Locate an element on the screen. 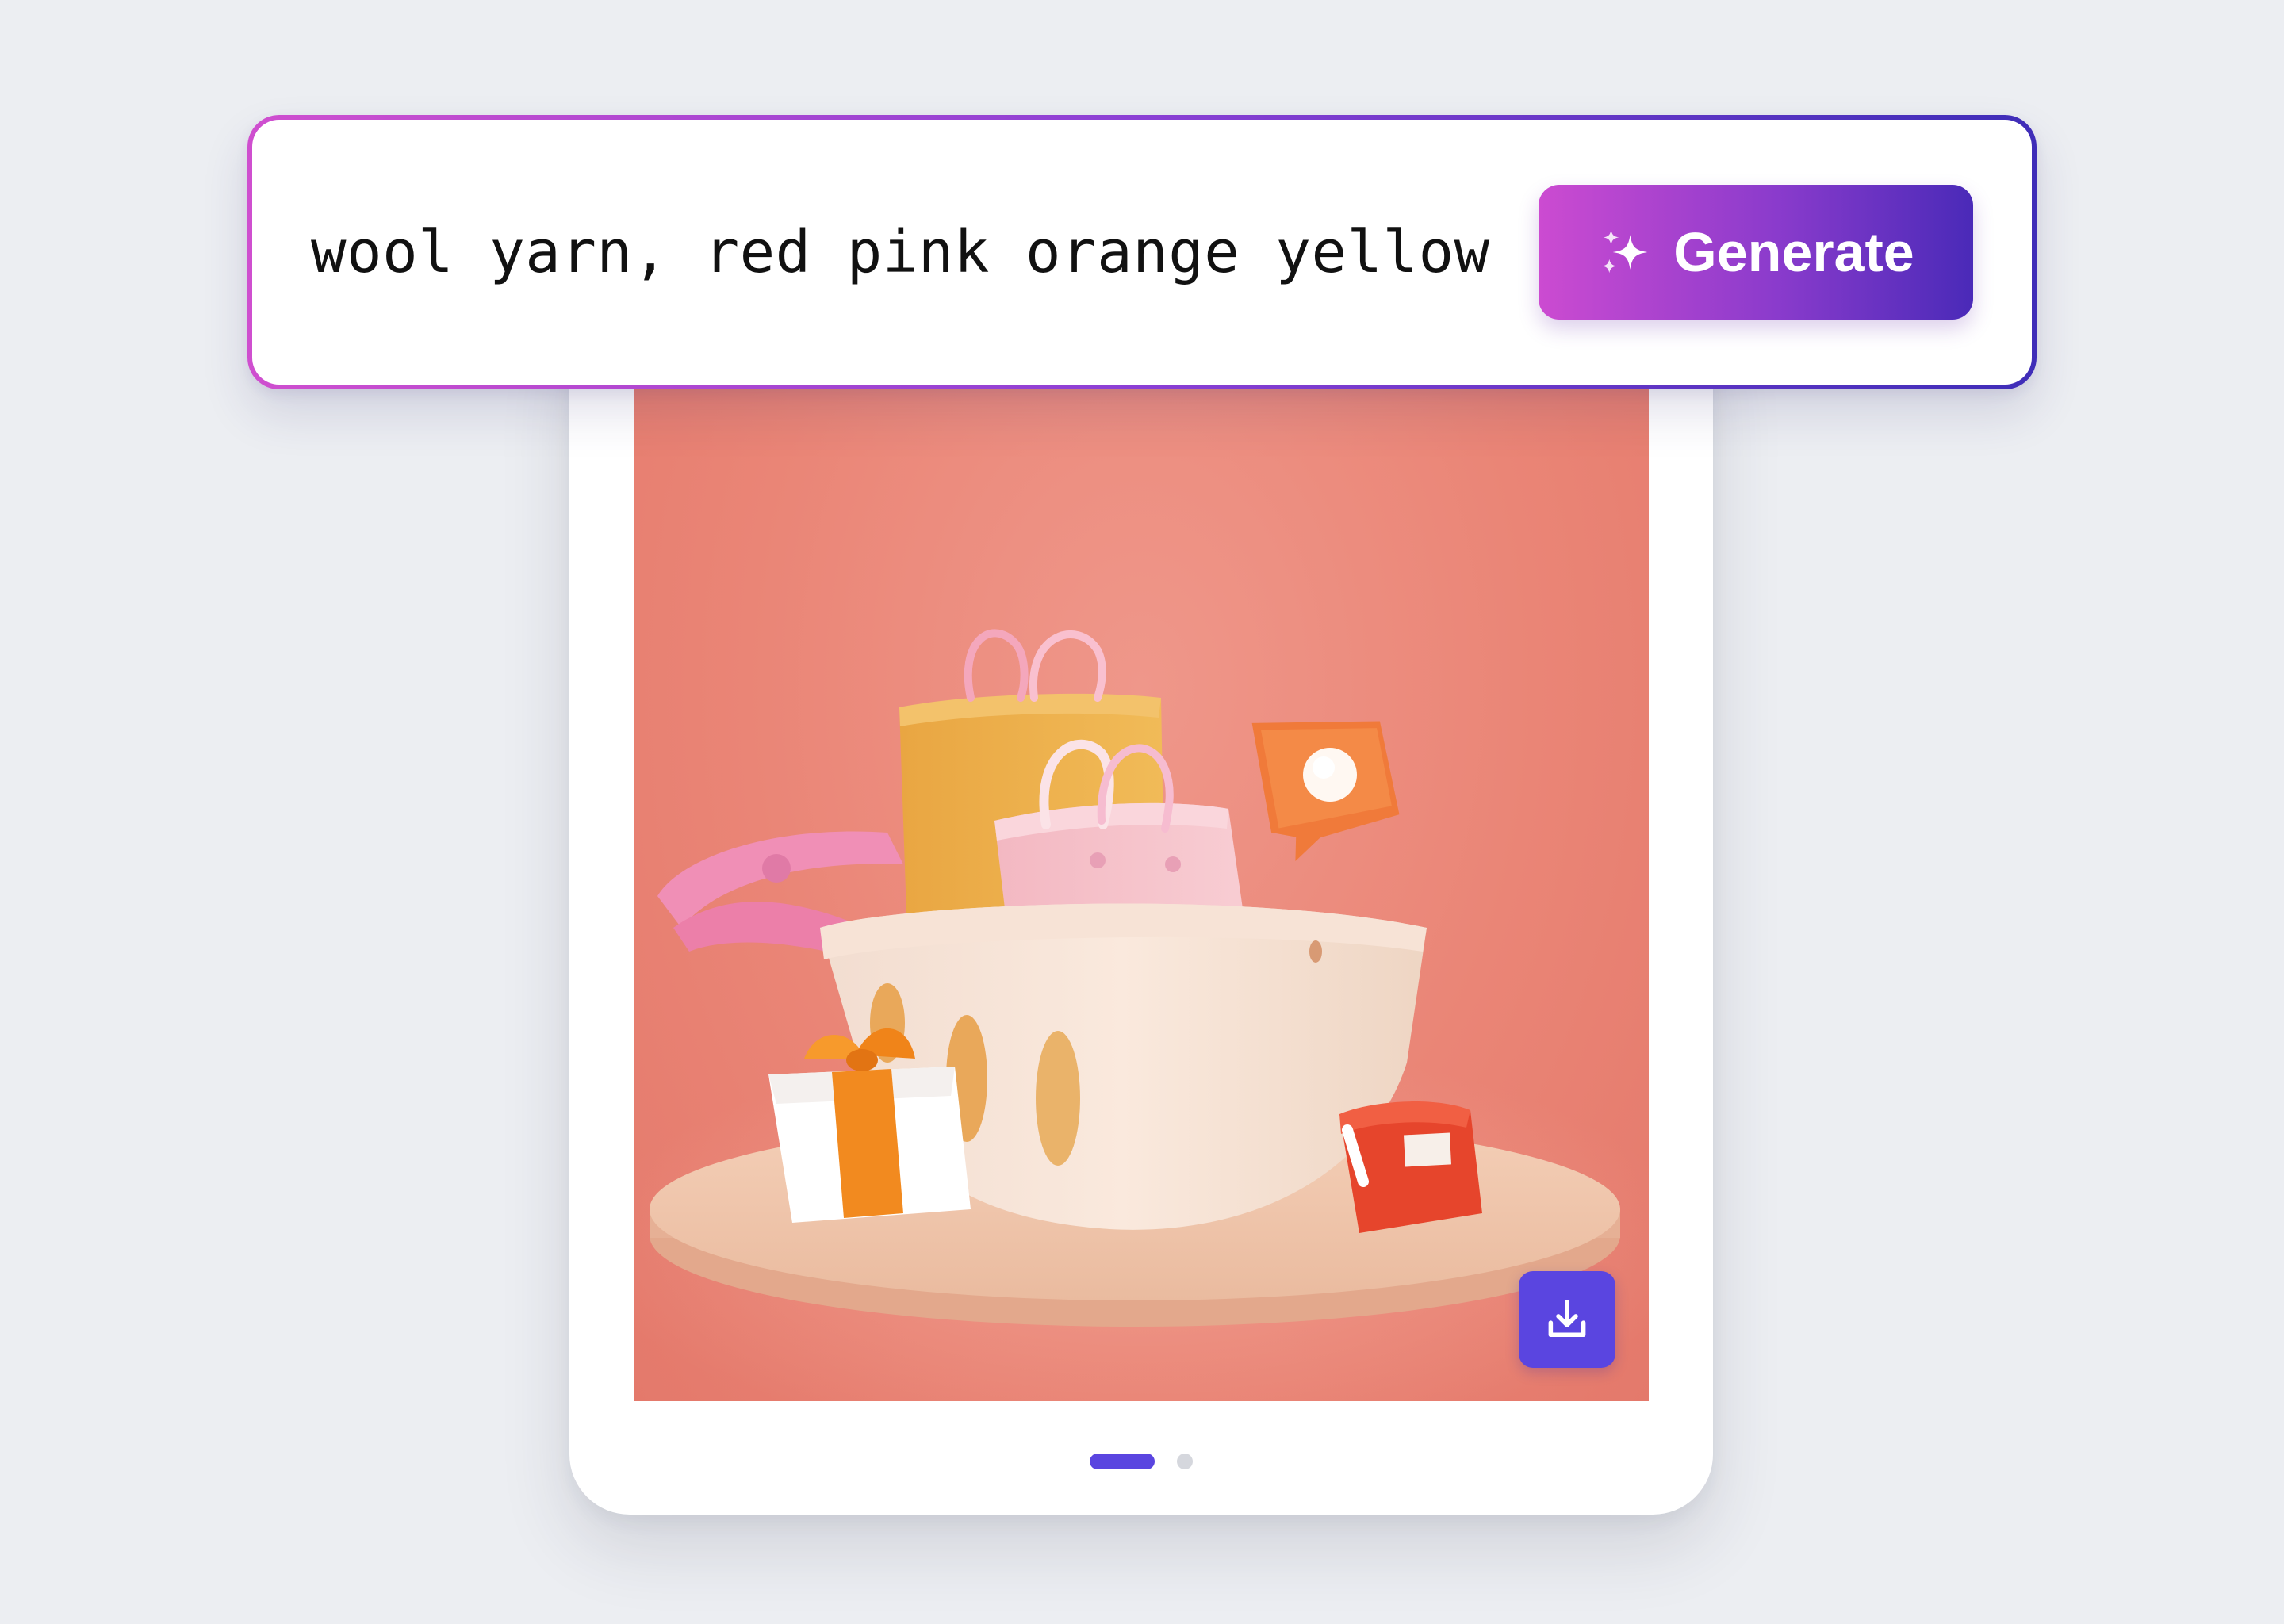 The image size is (2284, 1624). prompt-input: wool yarn, red pink orange yellow is located at coordinates (900, 253).